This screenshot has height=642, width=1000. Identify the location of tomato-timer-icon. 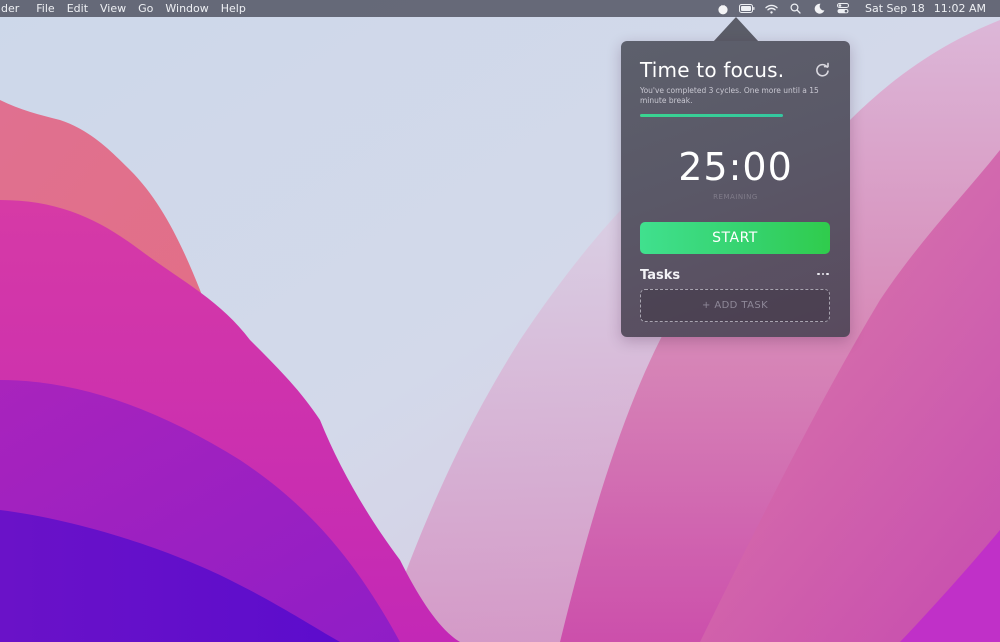
(723, 8).